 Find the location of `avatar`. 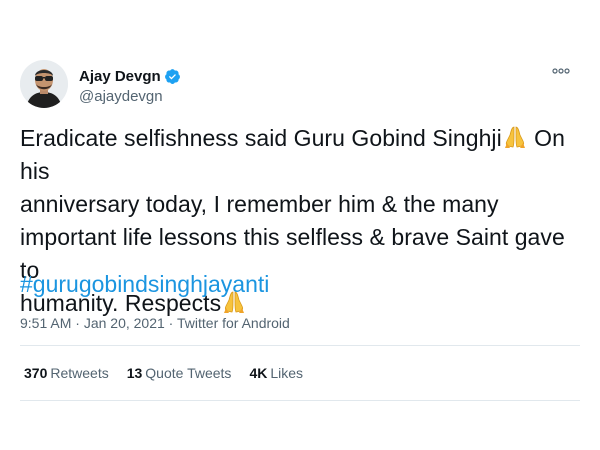

avatar is located at coordinates (44, 84).